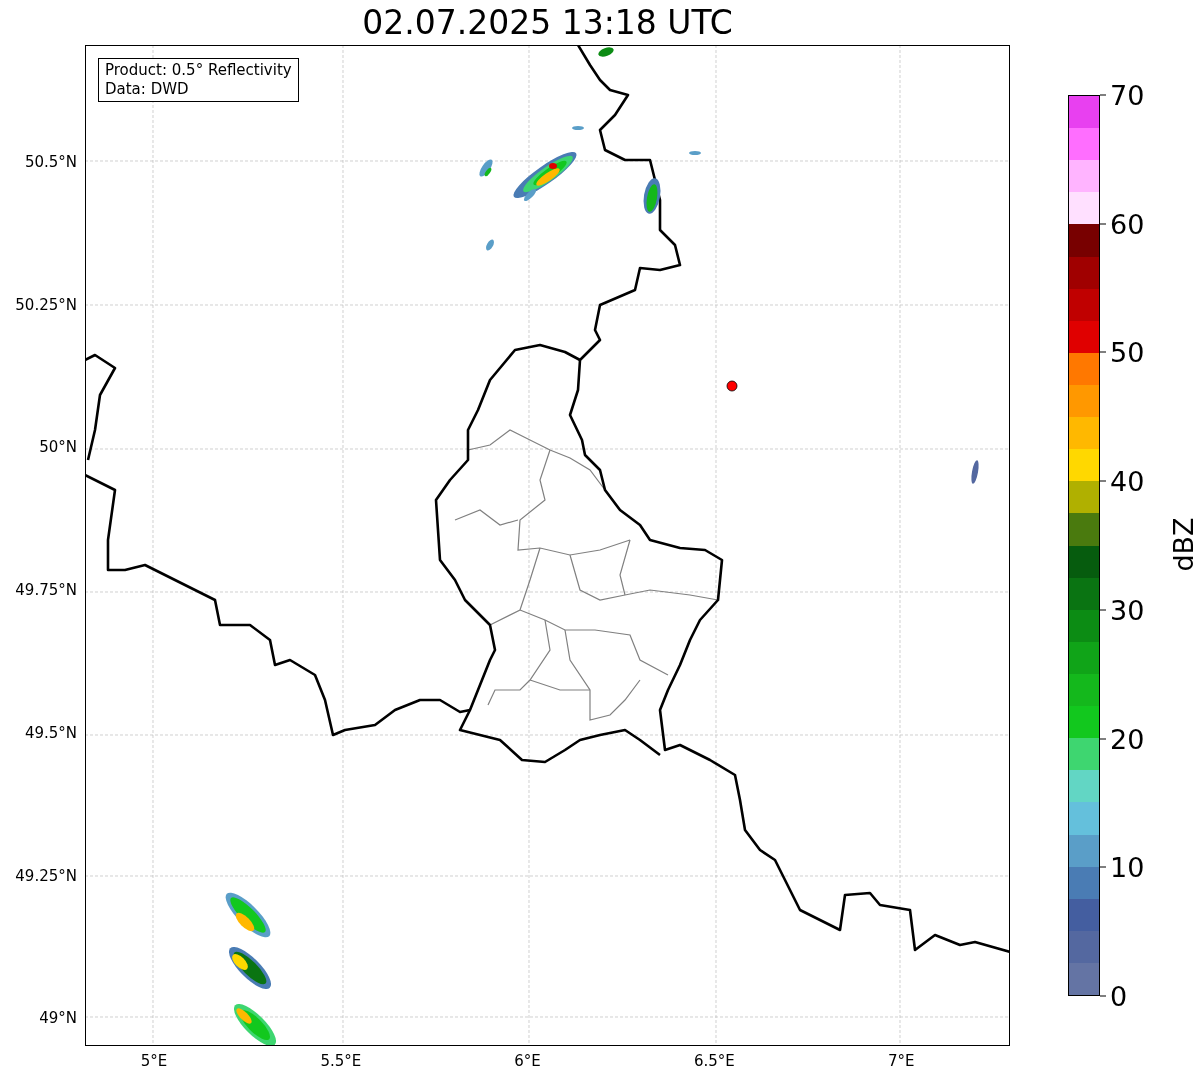 This screenshot has width=1202, height=1081. Describe the element at coordinates (1127, 867) in the screenshot. I see `colorbar-tick-label: 10` at that location.